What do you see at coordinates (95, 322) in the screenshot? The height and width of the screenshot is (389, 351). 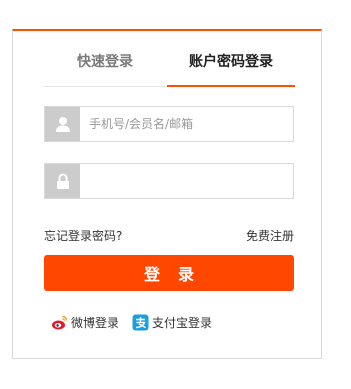 I see `weibo-login-label: 微博登录` at bounding box center [95, 322].